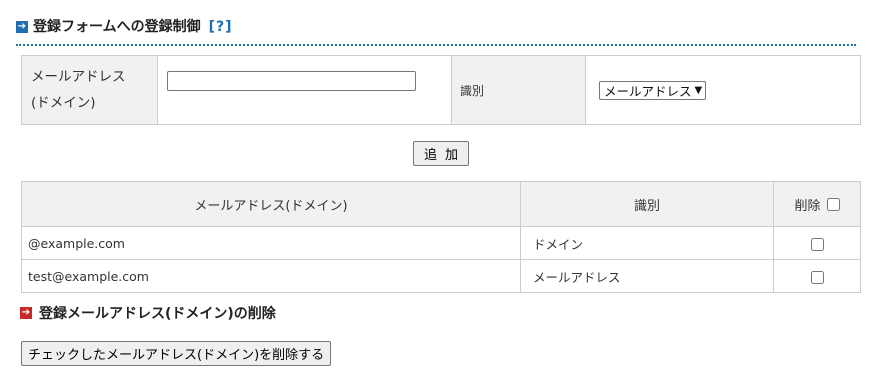 The height and width of the screenshot is (392, 877). I want to click on row-address: @example.com, so click(271, 243).